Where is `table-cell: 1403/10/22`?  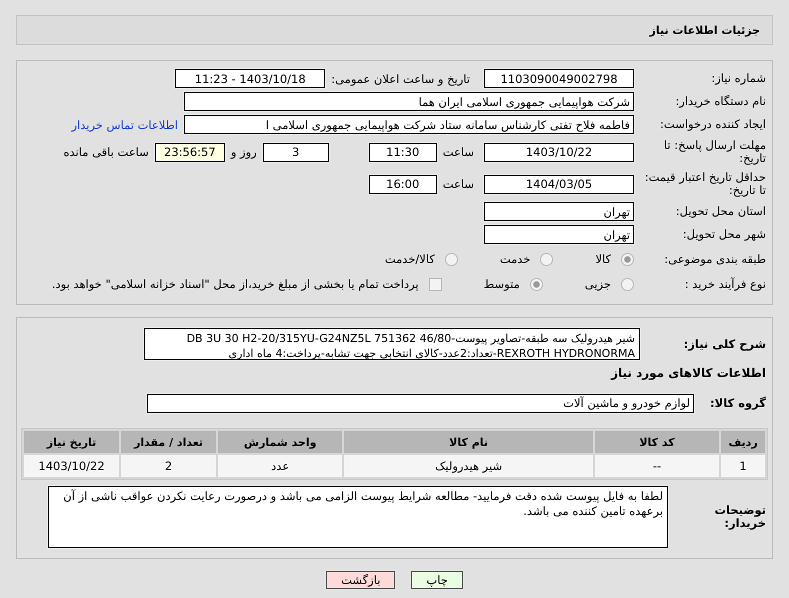
table-cell: 1403/10/22 is located at coordinates (72, 466).